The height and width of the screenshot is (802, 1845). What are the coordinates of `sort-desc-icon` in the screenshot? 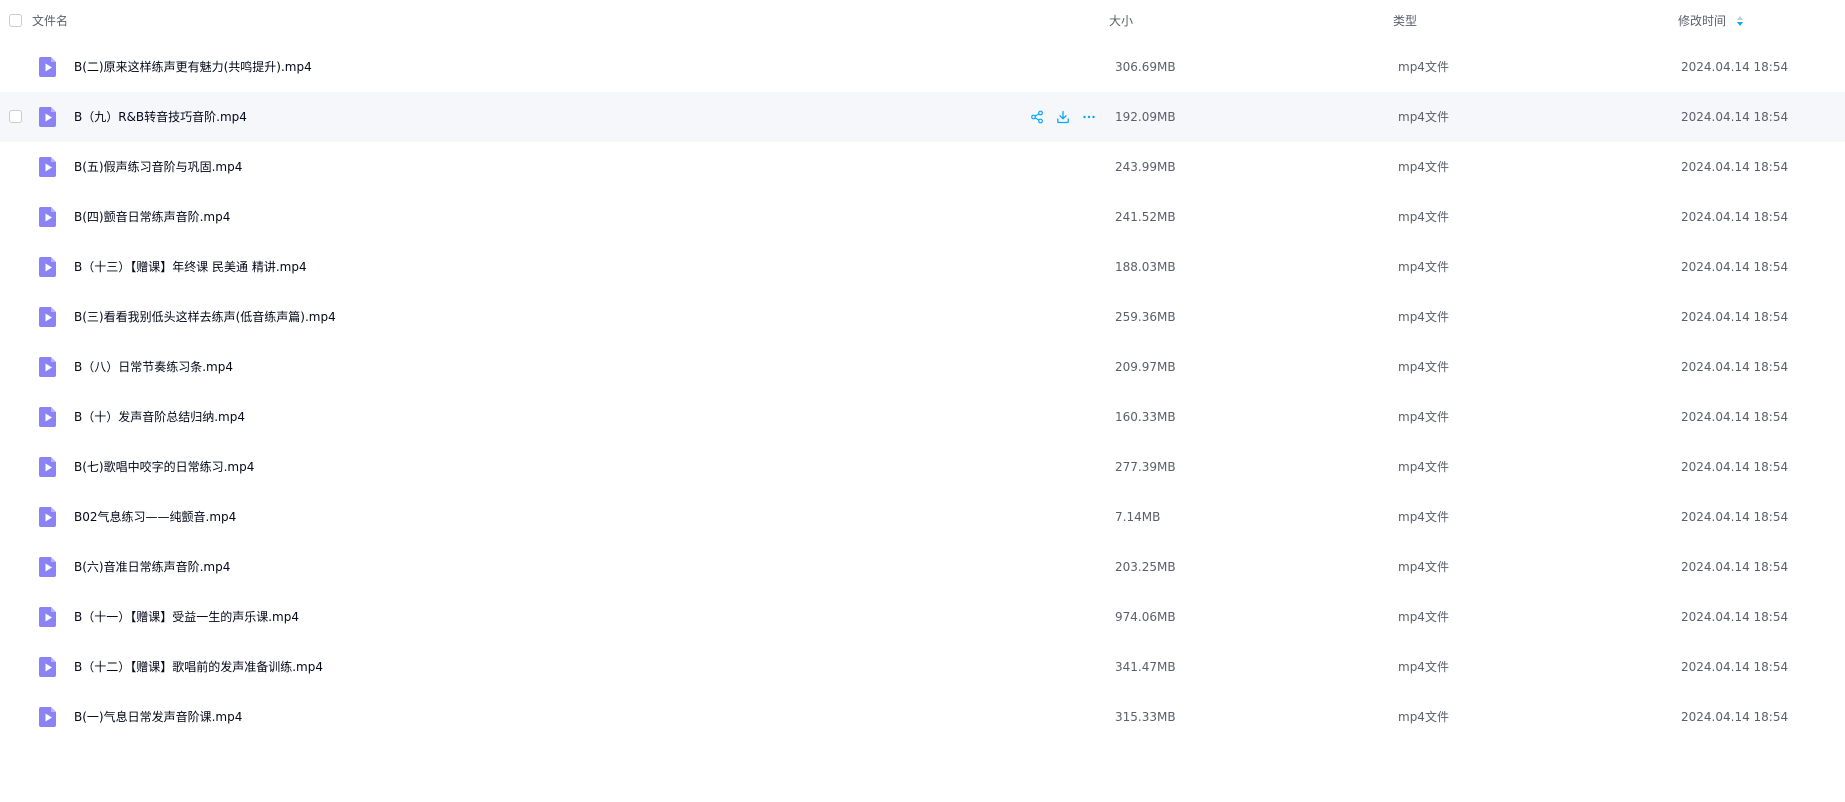 It's located at (1740, 21).